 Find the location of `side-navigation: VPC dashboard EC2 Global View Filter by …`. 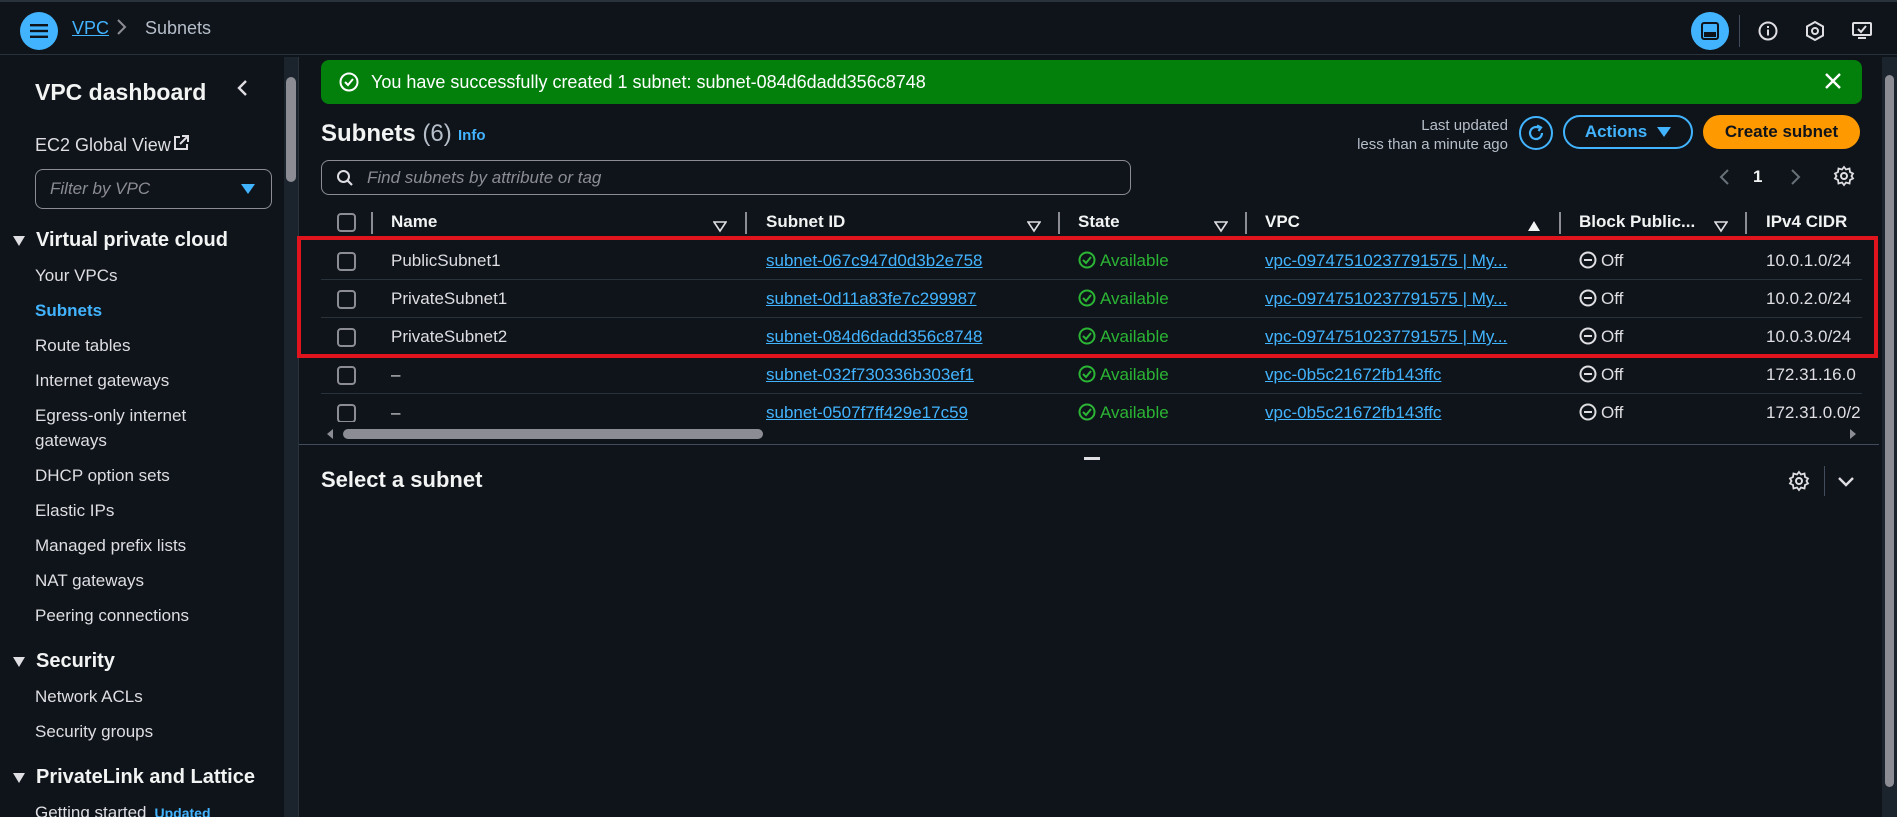

side-navigation: VPC dashboard EC2 Global View Filter by … is located at coordinates (142, 437).